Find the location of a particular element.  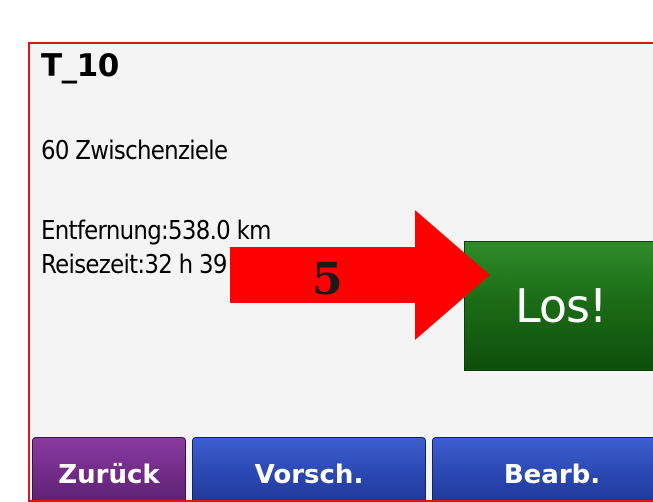

arrow-right-icon is located at coordinates (360, 275).